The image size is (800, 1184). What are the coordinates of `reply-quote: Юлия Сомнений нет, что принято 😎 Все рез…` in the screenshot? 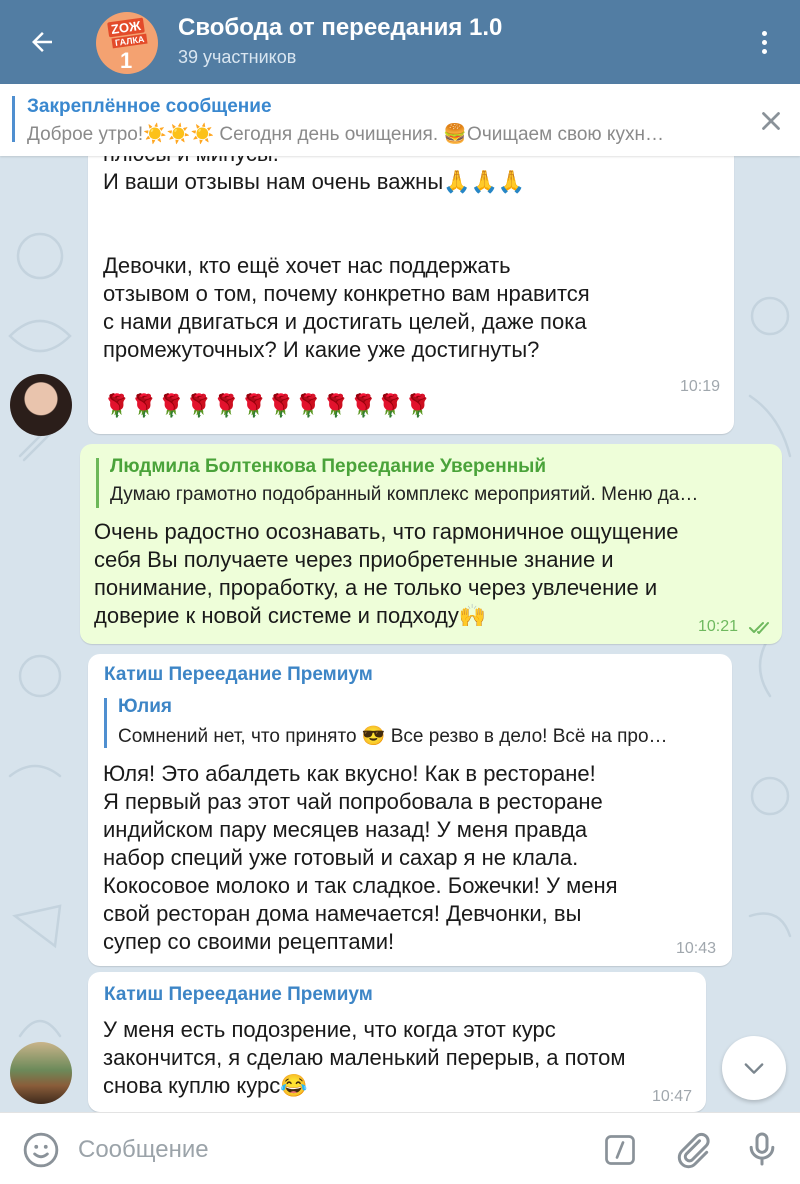 It's located at (412, 722).